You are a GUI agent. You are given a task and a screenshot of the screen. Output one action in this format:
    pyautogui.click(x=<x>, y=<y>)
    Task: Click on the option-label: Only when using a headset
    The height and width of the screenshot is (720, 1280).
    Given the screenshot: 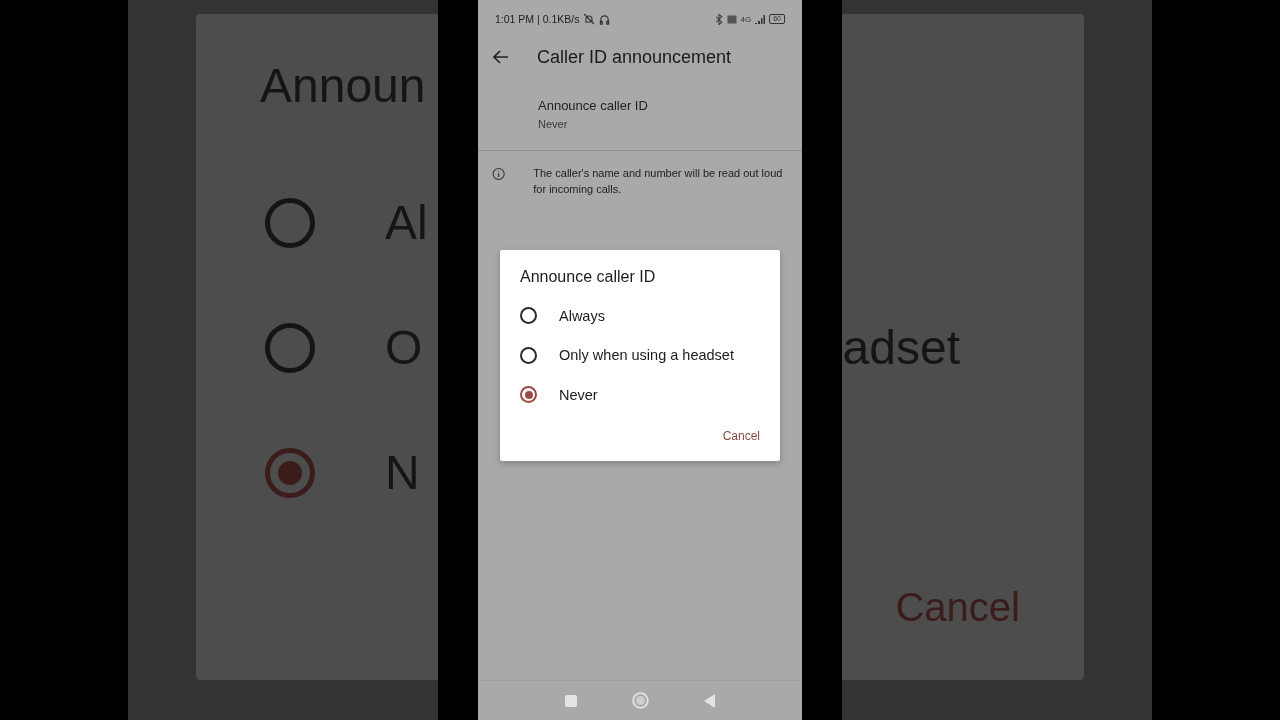 What is the action you would take?
    pyautogui.click(x=646, y=355)
    